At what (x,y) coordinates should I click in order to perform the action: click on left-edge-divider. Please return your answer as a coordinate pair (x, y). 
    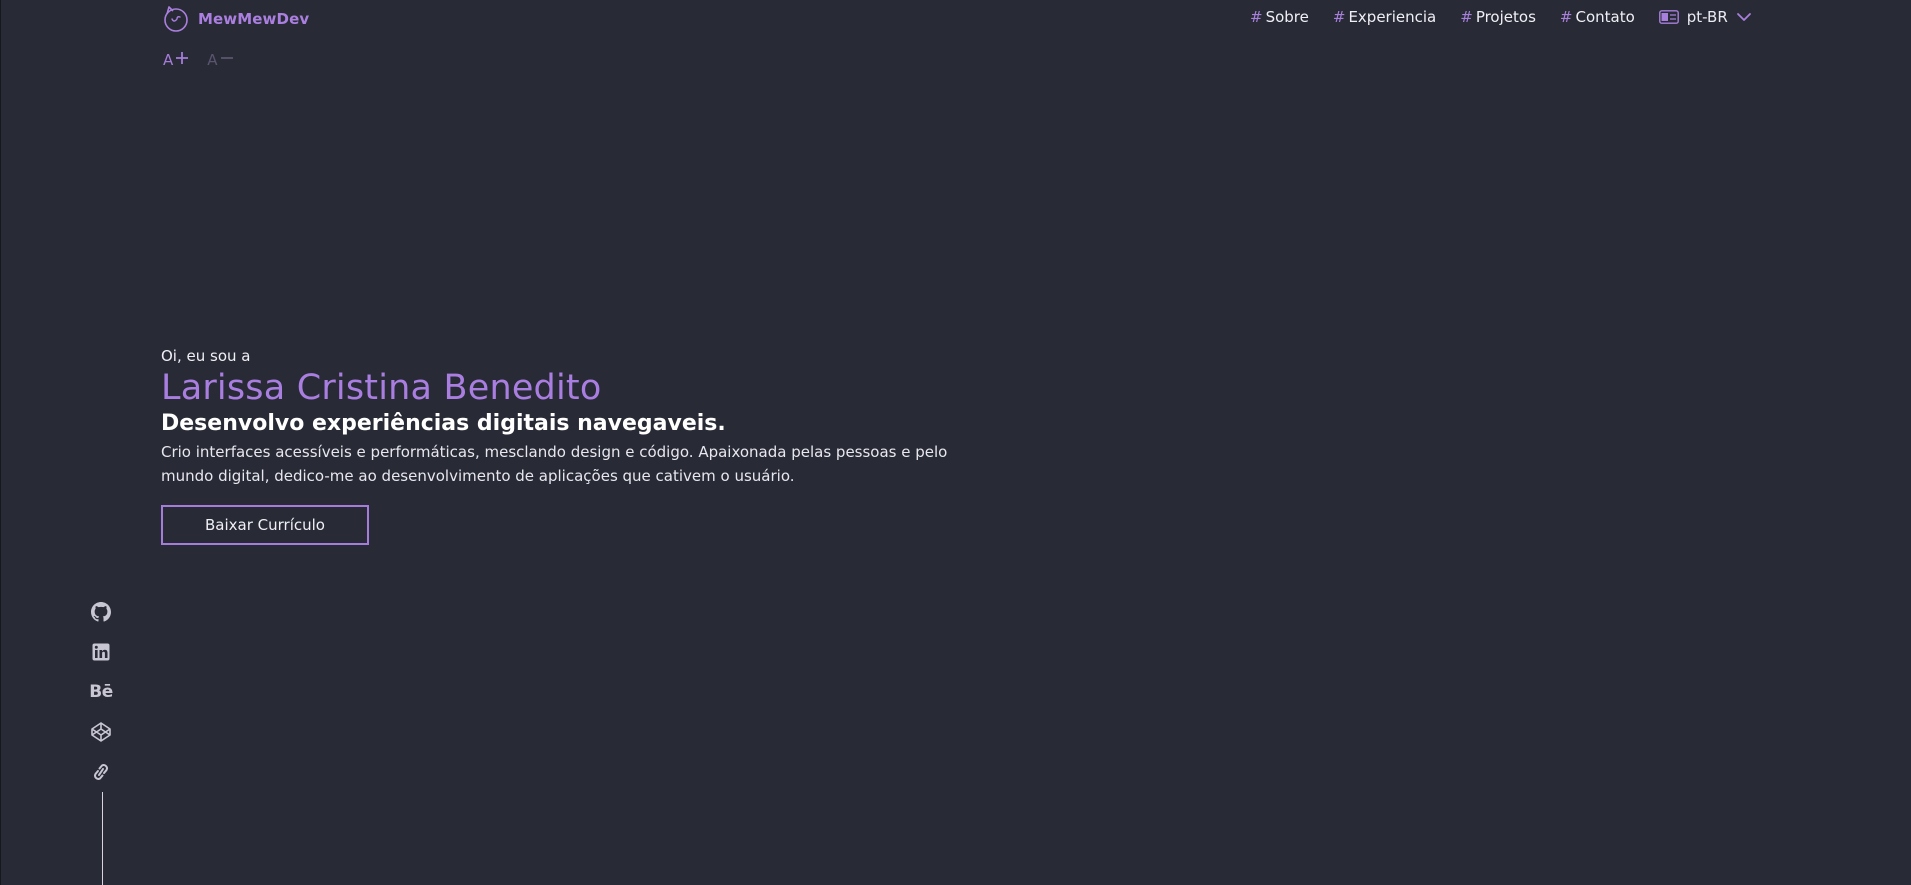
    Looking at the image, I should click on (0, 442).